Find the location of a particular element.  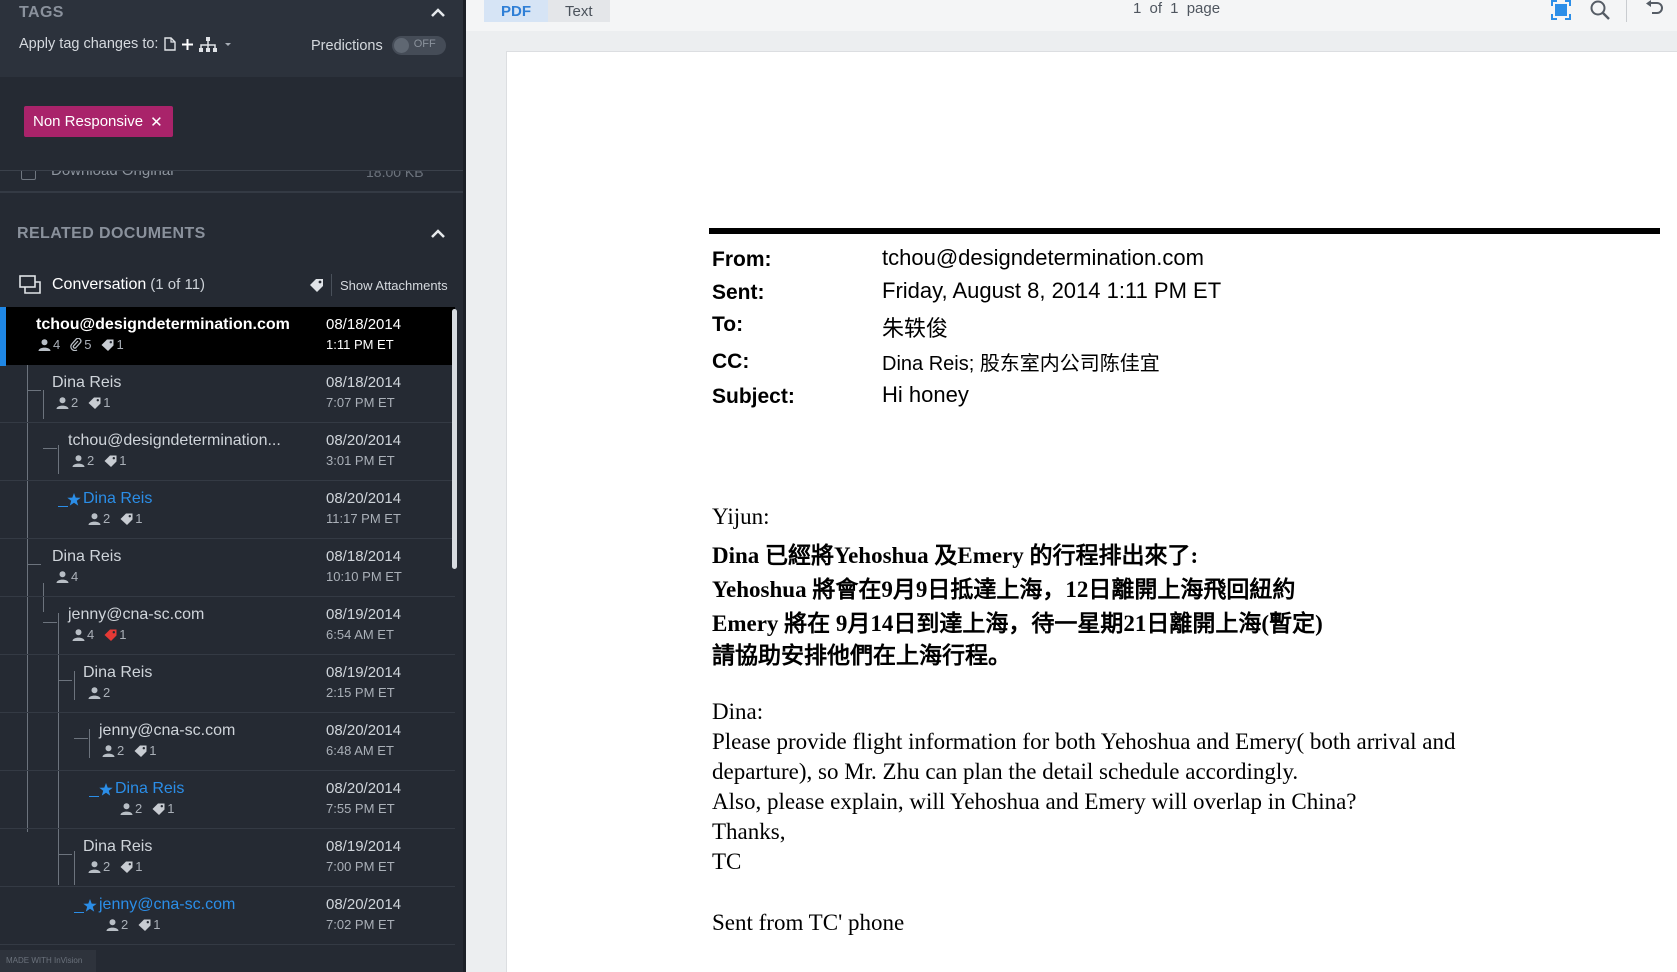

predictions: Predictions OFF is located at coordinates (378, 45).